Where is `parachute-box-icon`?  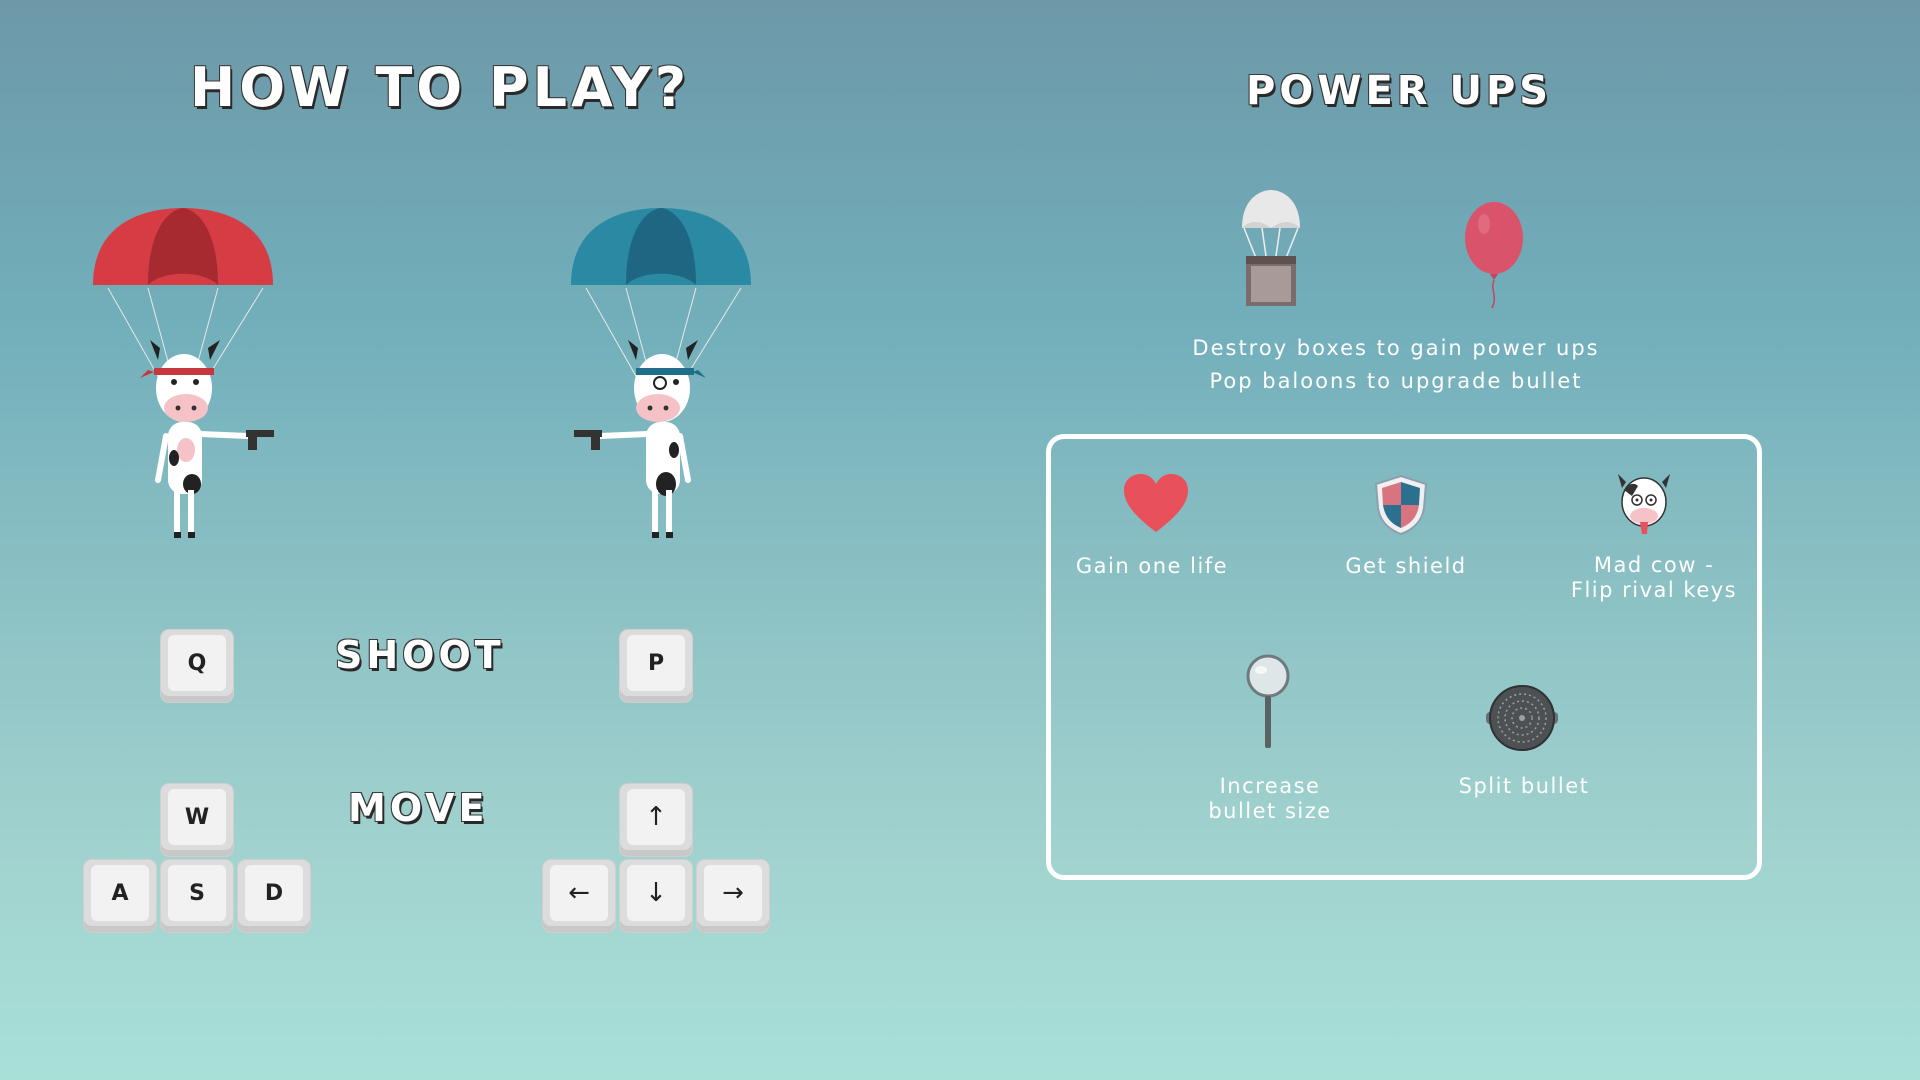 parachute-box-icon is located at coordinates (1271, 248).